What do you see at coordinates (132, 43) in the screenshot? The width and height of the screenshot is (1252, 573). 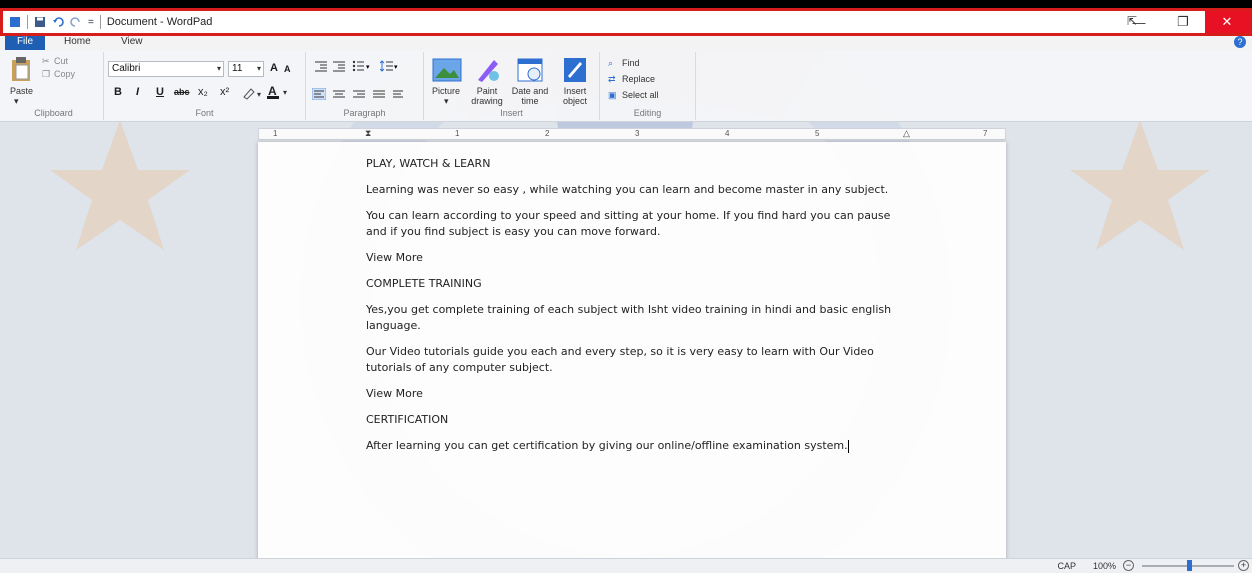 I see `tab-view: View` at bounding box center [132, 43].